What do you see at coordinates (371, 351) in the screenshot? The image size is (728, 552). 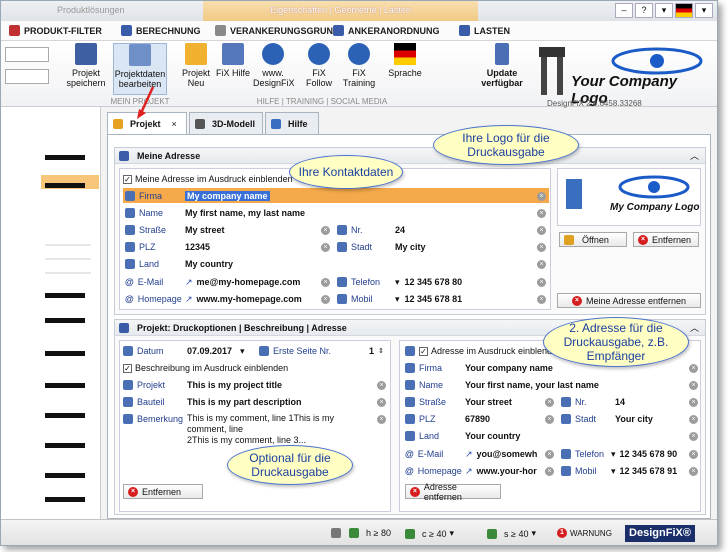 I see `first-page-field: 1` at bounding box center [371, 351].